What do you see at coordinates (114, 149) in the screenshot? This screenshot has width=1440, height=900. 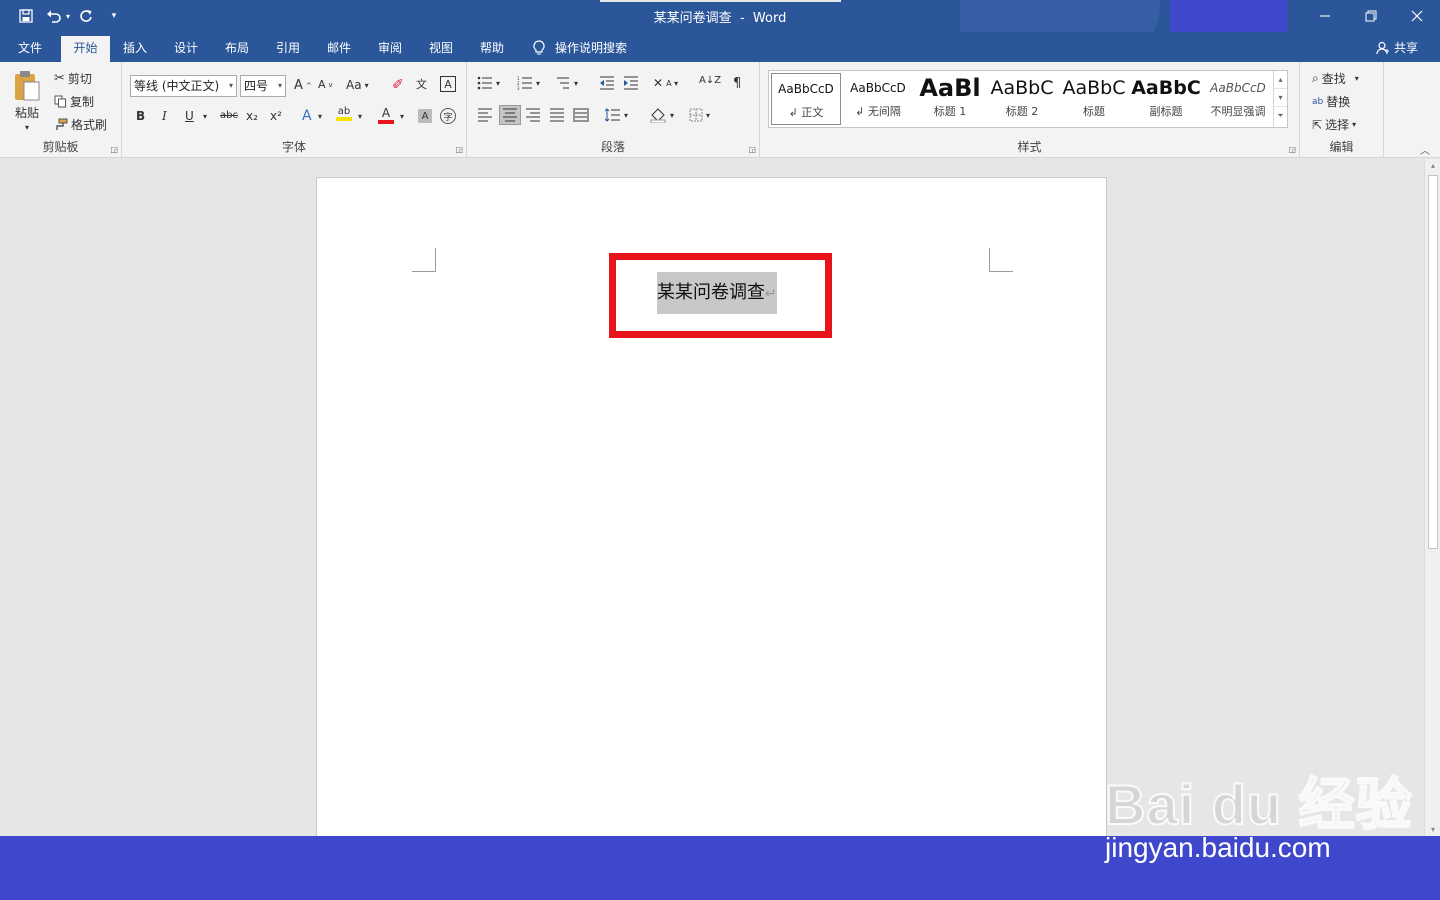 I see `clipboard-launcher-icon: ◲` at bounding box center [114, 149].